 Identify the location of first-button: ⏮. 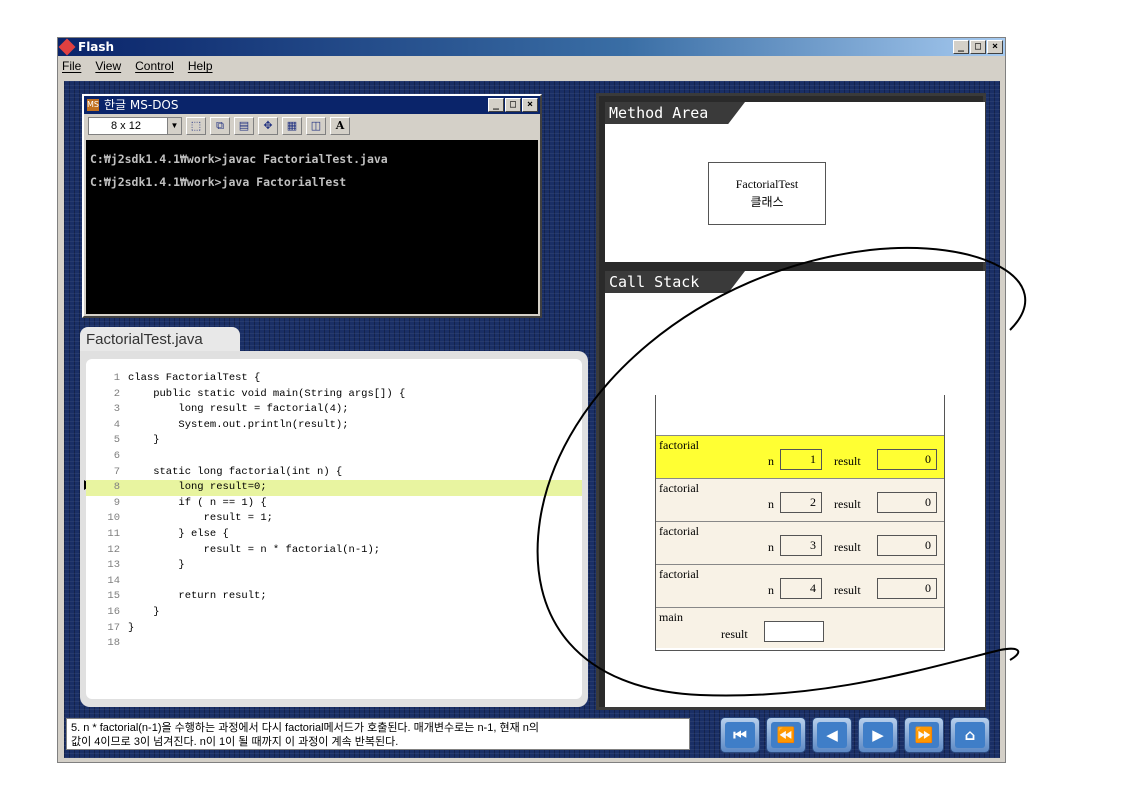
(740, 735).